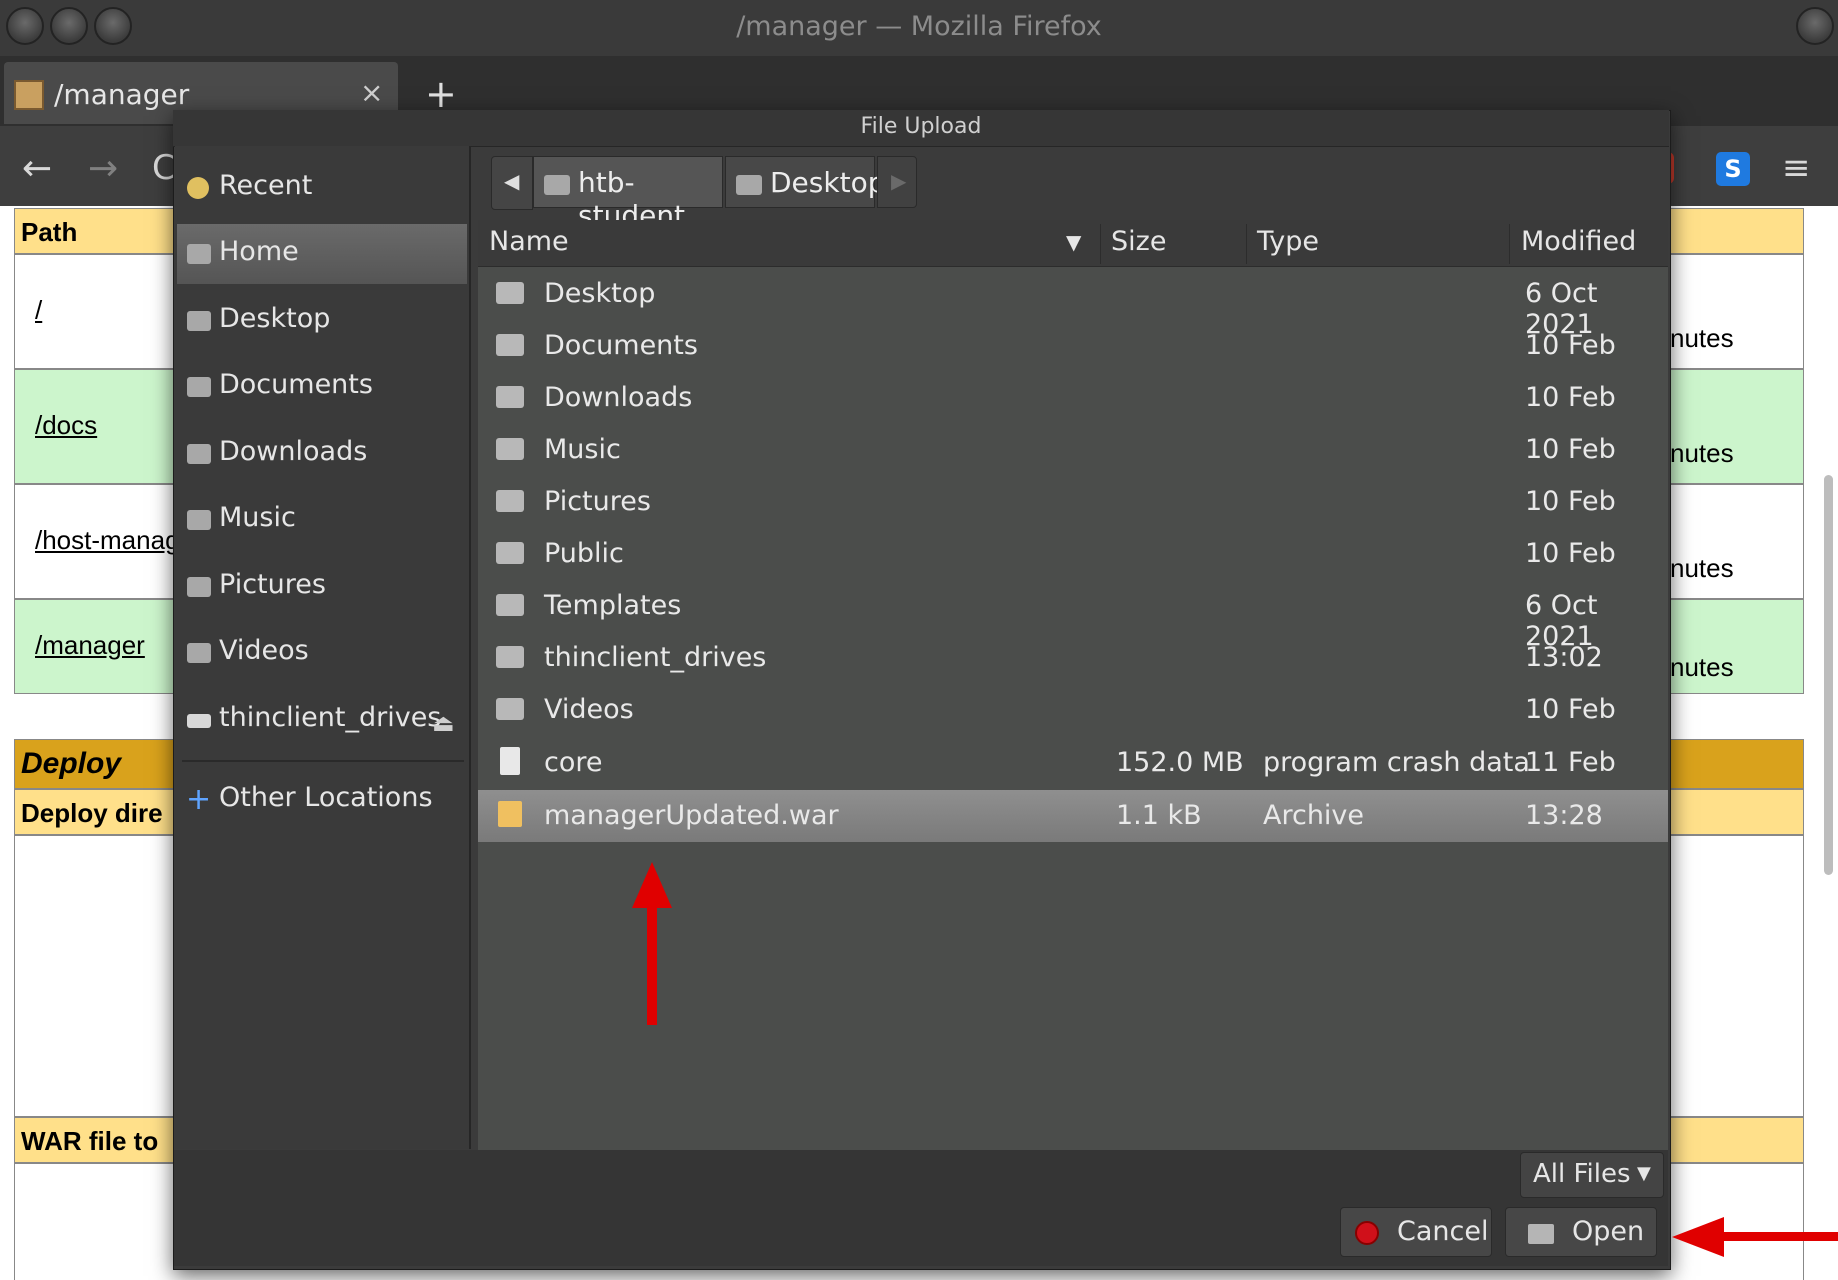 The width and height of the screenshot is (1838, 1280). What do you see at coordinates (322, 254) in the screenshot?
I see `sidebar-item-home: Home` at bounding box center [322, 254].